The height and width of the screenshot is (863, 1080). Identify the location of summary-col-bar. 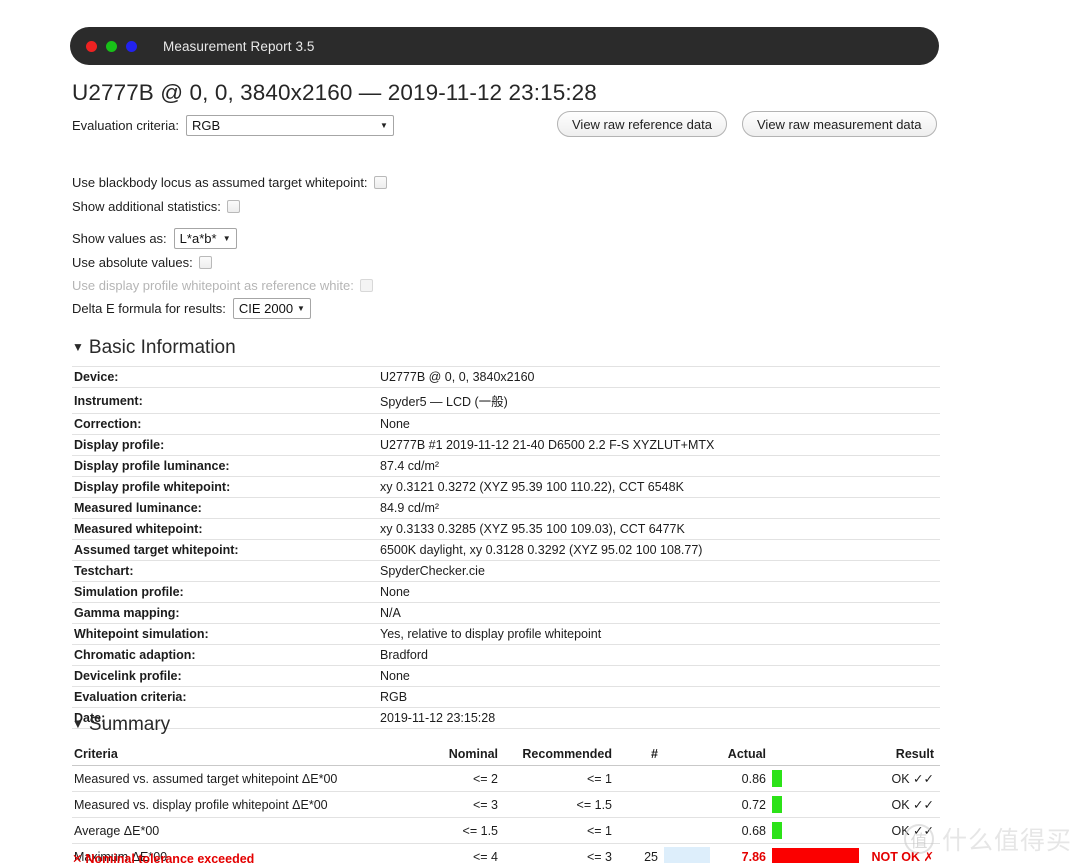
(821, 755).